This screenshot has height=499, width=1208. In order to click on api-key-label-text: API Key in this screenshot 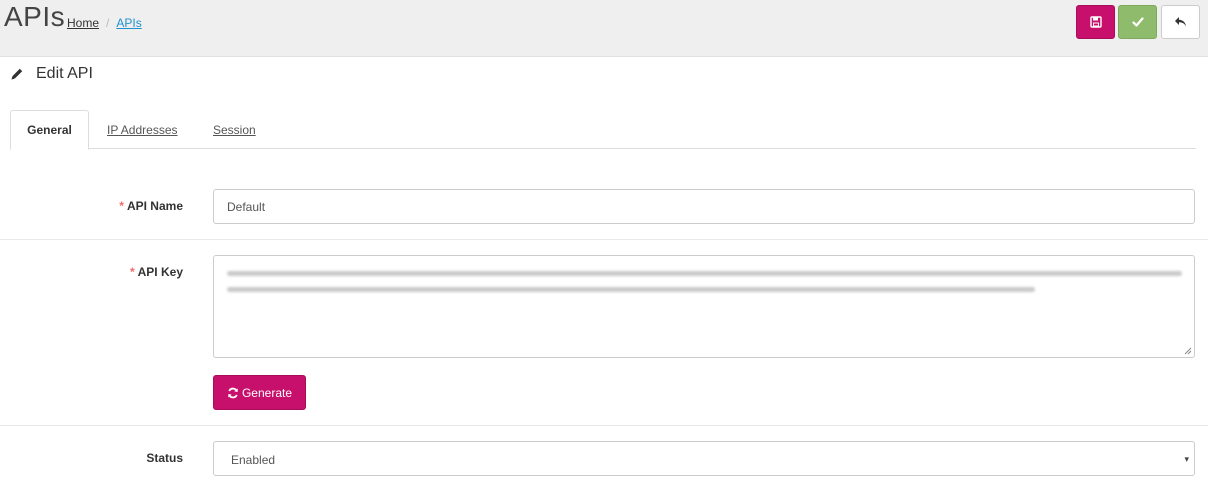, I will do `click(160, 272)`.